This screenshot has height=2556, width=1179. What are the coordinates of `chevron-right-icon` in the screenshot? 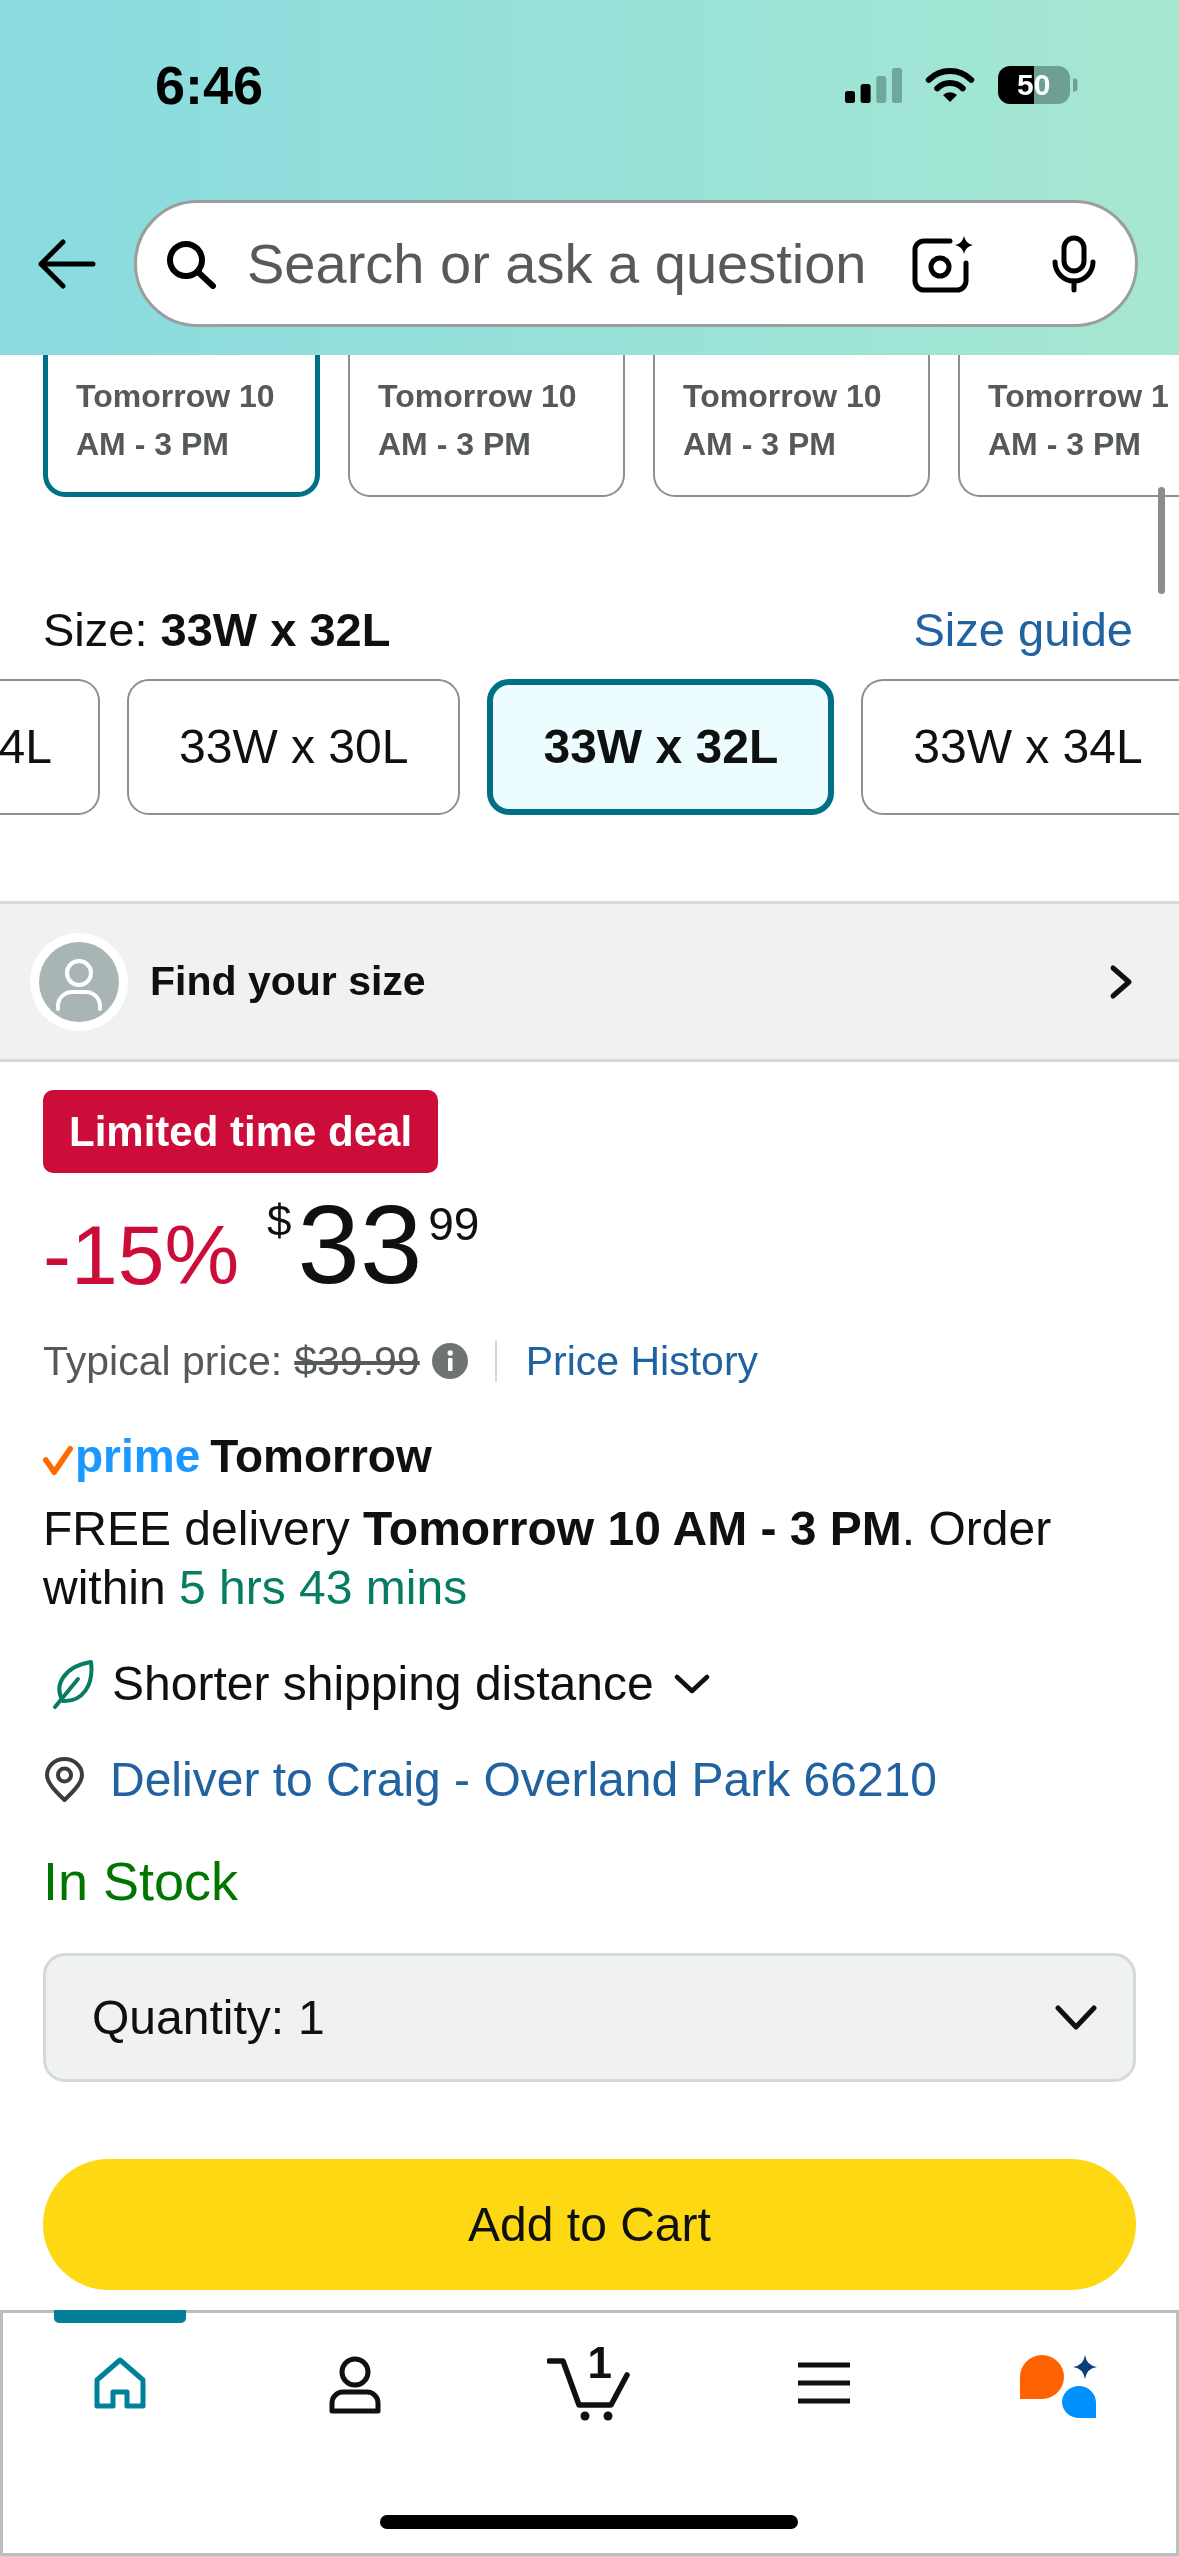 It's located at (1121, 981).